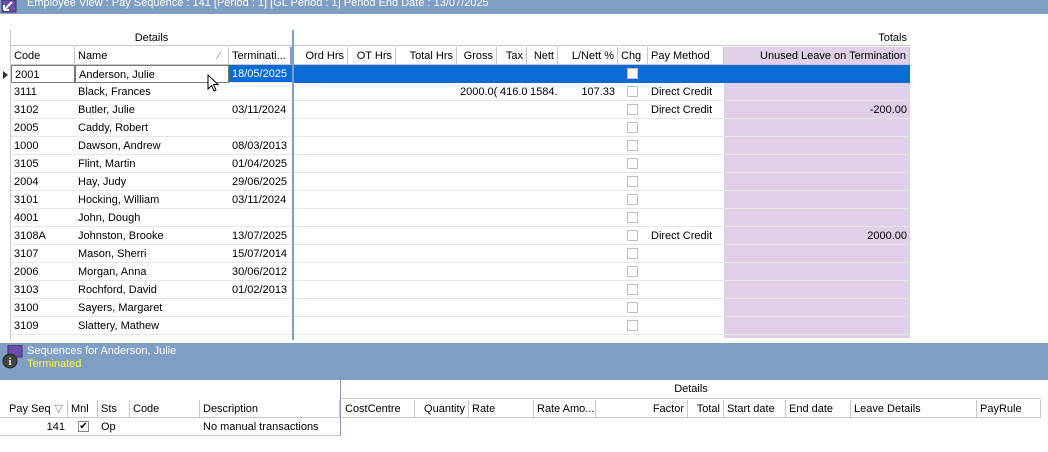 The image size is (1048, 452). I want to click on cell-lnett: 107.33, so click(588, 92).